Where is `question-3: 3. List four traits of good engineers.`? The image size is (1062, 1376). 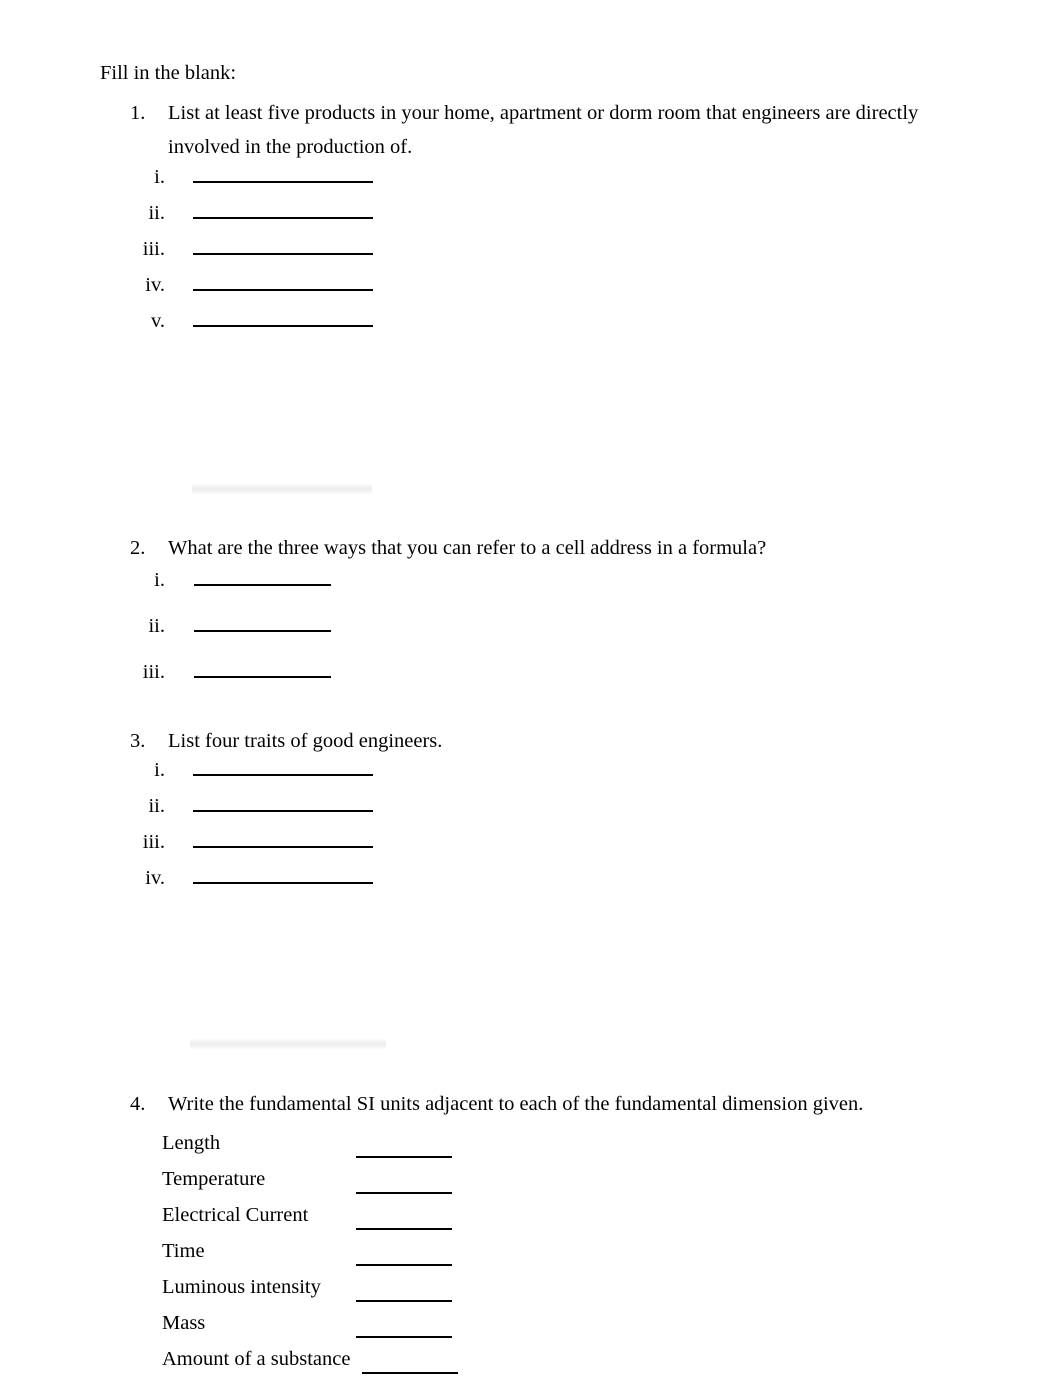 question-3: 3. List four traits of good engineers. is located at coordinates (535, 741).